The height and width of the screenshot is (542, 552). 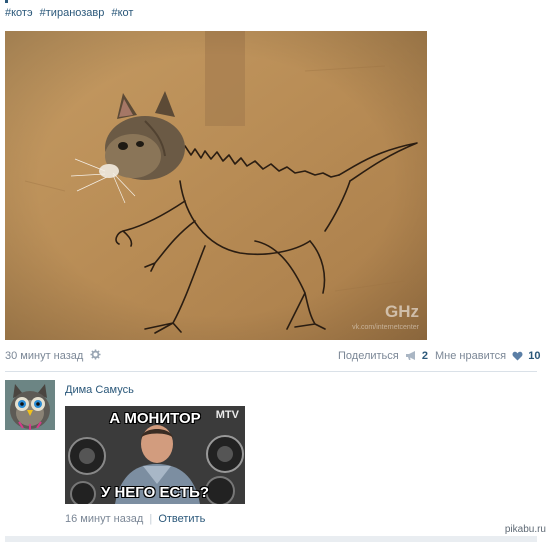 I want to click on avatar, so click(x=30, y=405).